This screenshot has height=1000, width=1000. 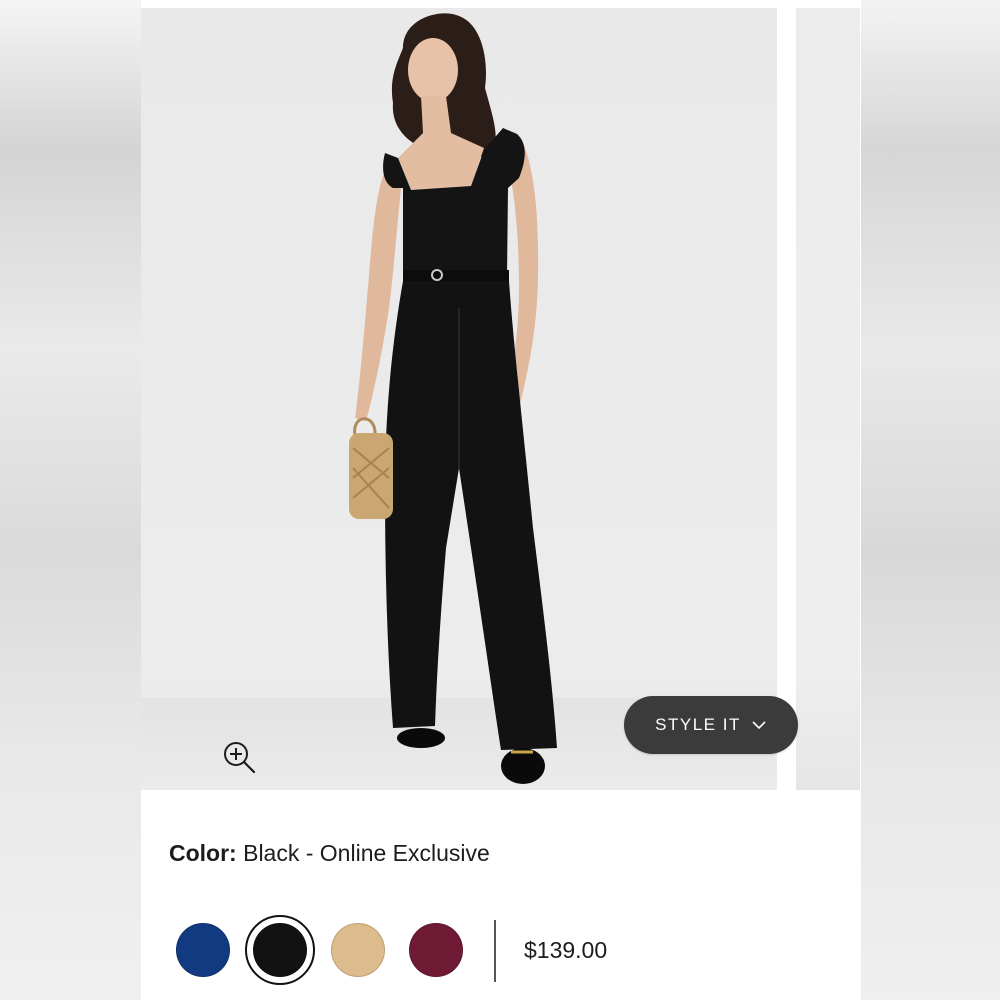 What do you see at coordinates (828, 399) in the screenshot?
I see `next-product-image` at bounding box center [828, 399].